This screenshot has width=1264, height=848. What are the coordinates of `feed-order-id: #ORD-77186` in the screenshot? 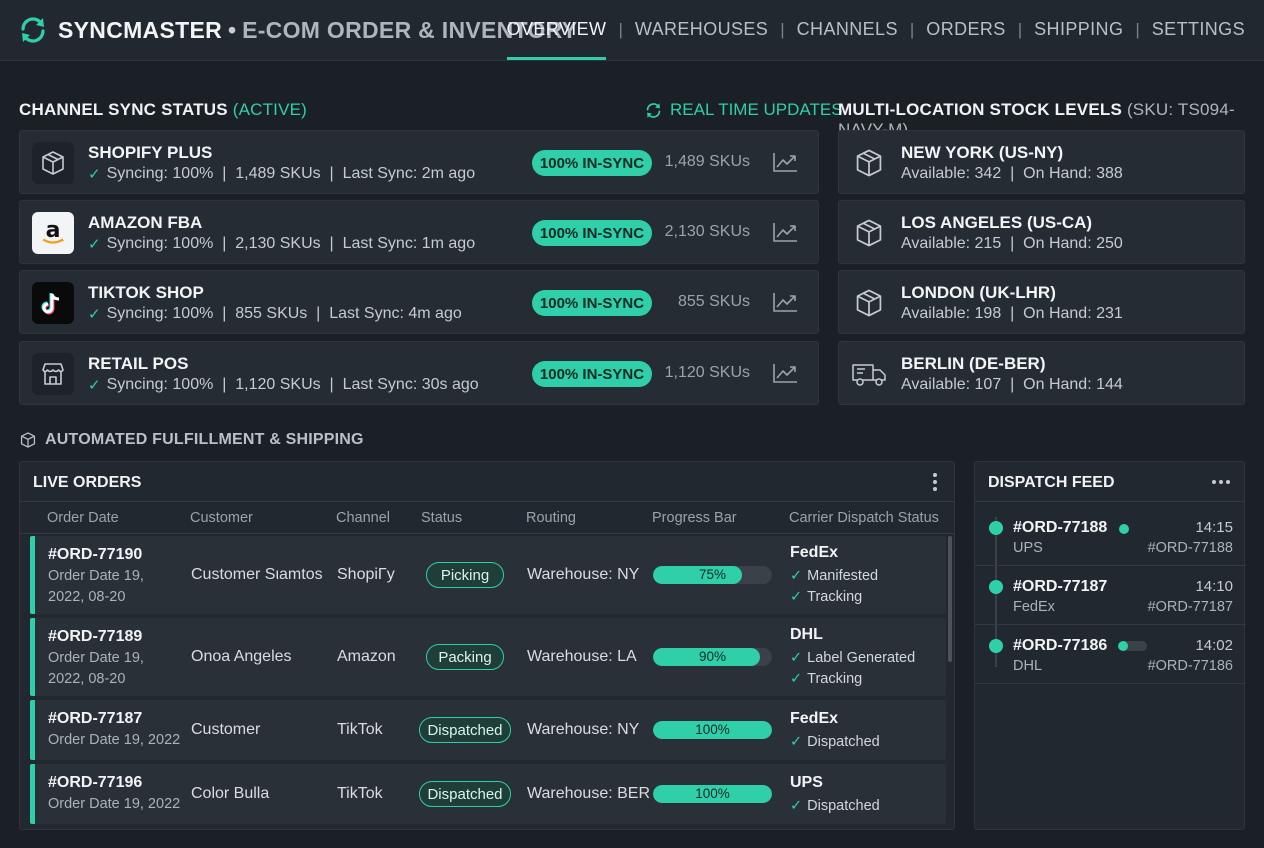 It's located at (1060, 645).